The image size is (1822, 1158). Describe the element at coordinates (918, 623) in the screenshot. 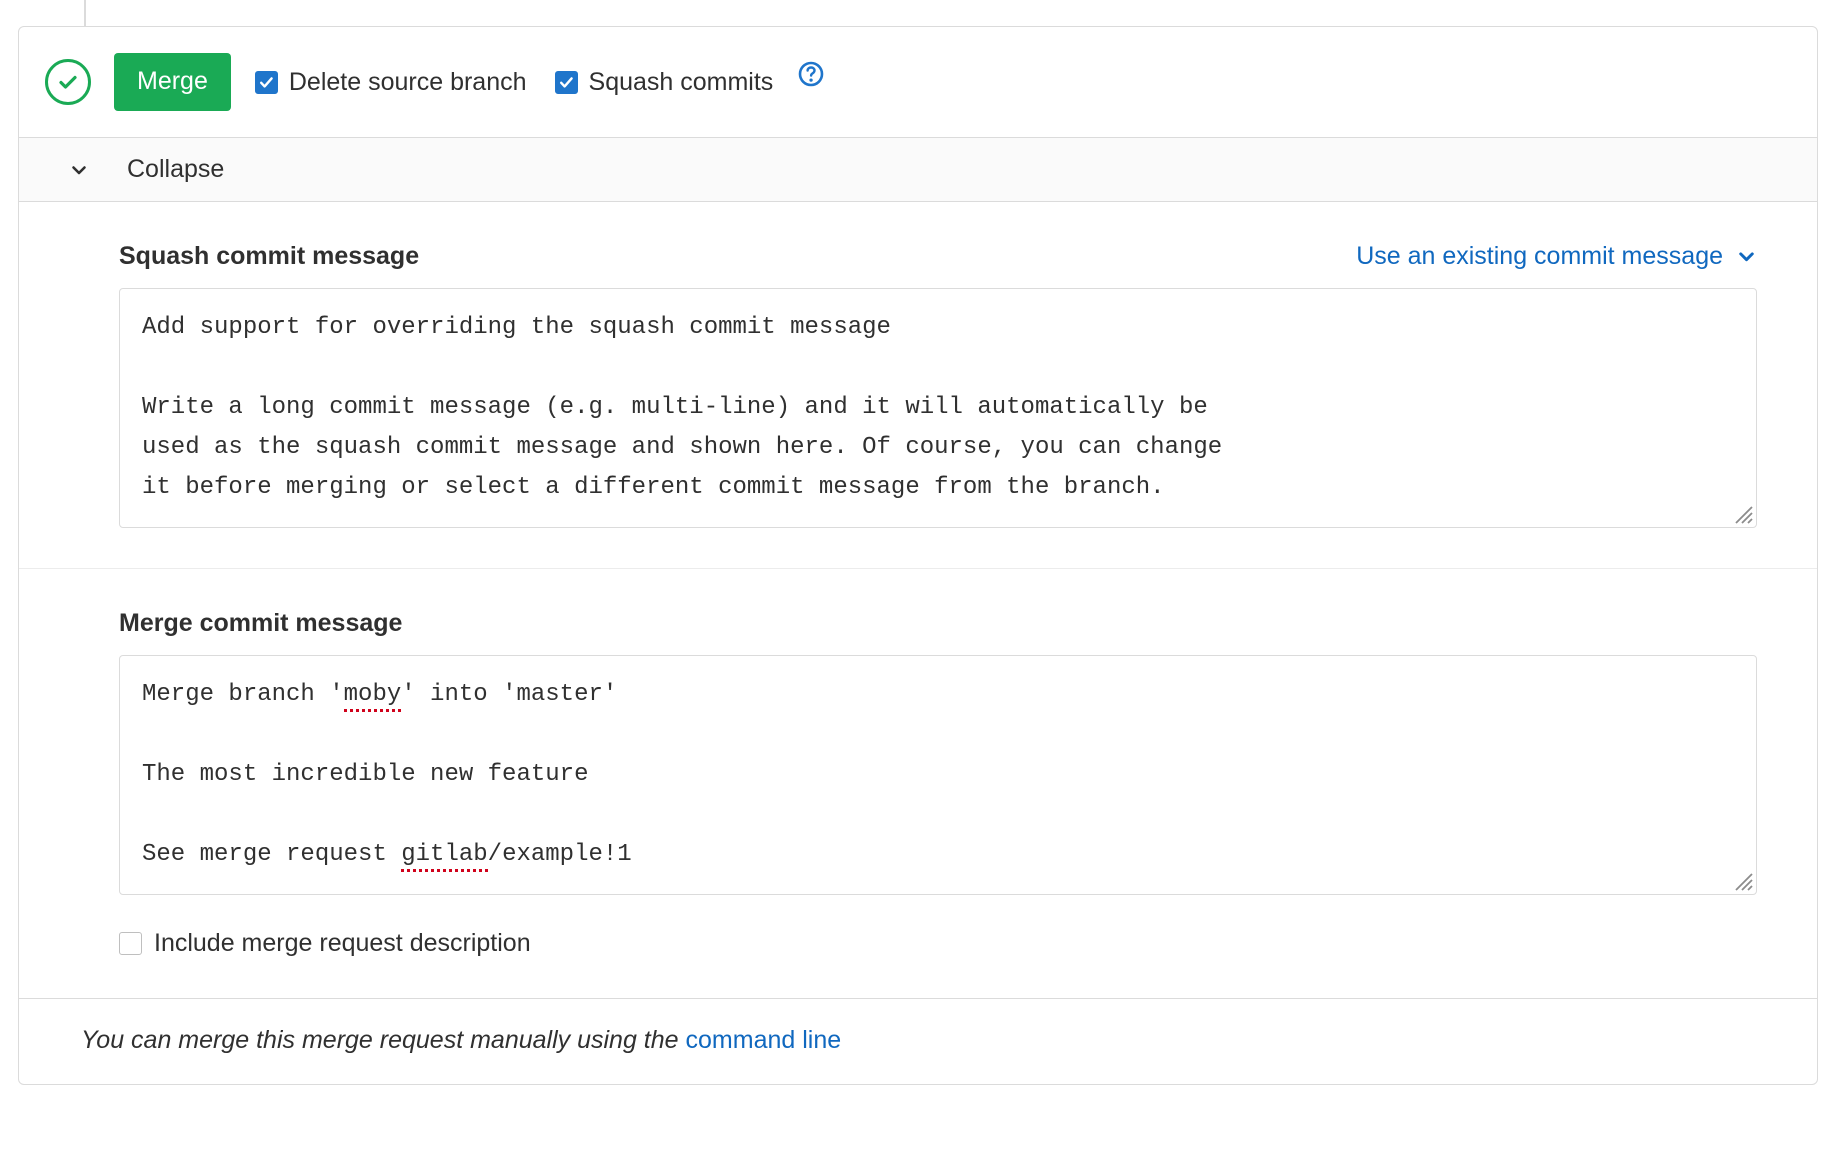

I see `merge-label-row: Merge commit message` at that location.